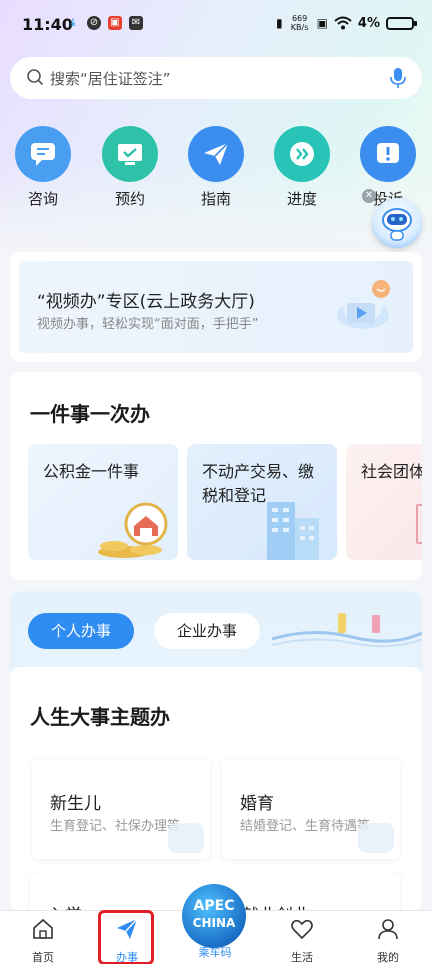  What do you see at coordinates (279, 23) in the screenshot?
I see `vibrate-icon: ▮` at bounding box center [279, 23].